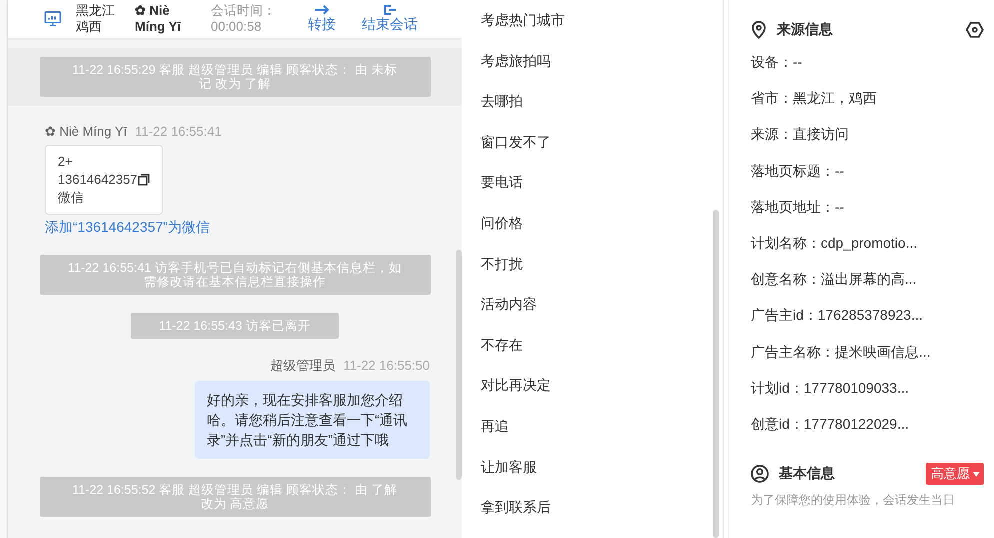  What do you see at coordinates (389, 9) in the screenshot?
I see `exit-icon` at bounding box center [389, 9].